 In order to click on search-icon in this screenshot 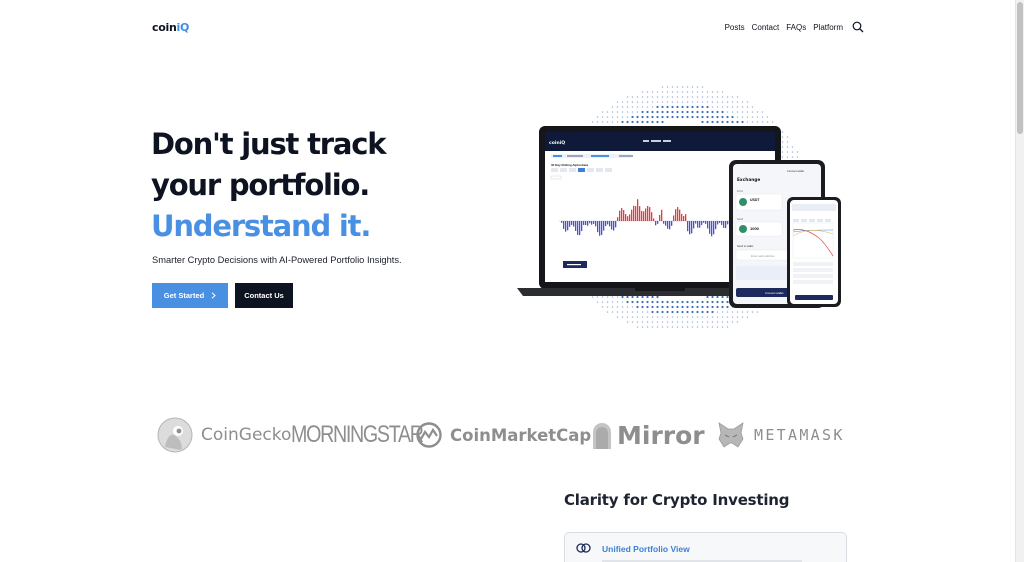, I will do `click(858, 27)`.